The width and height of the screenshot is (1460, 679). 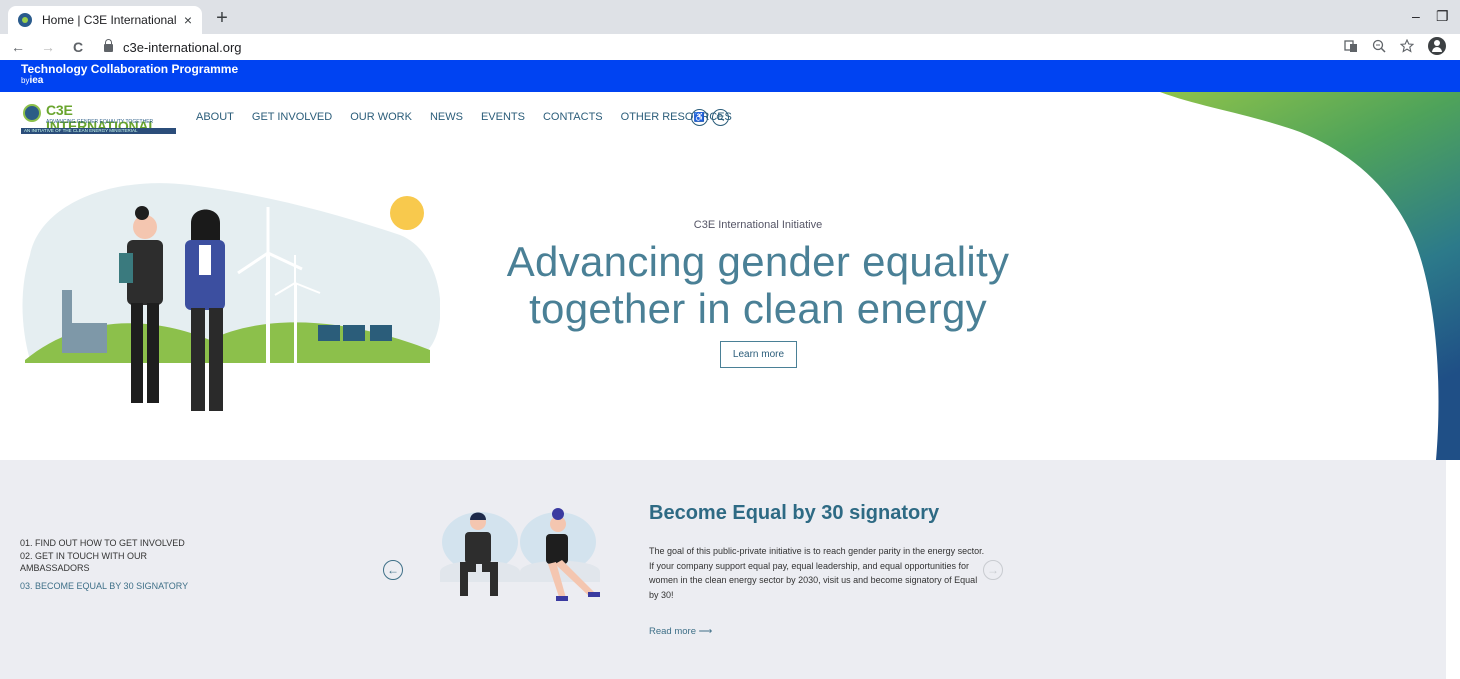 I want to click on search-icon, so click(x=720, y=117).